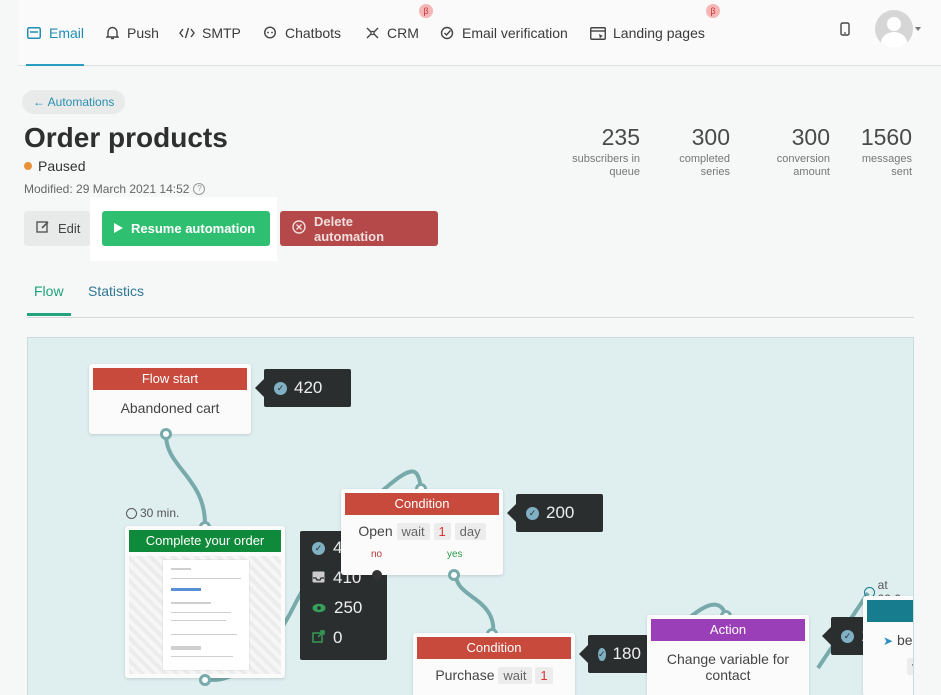 The width and height of the screenshot is (941, 695). What do you see at coordinates (503, 33) in the screenshot?
I see `tab-email-verification: Email verification` at bounding box center [503, 33].